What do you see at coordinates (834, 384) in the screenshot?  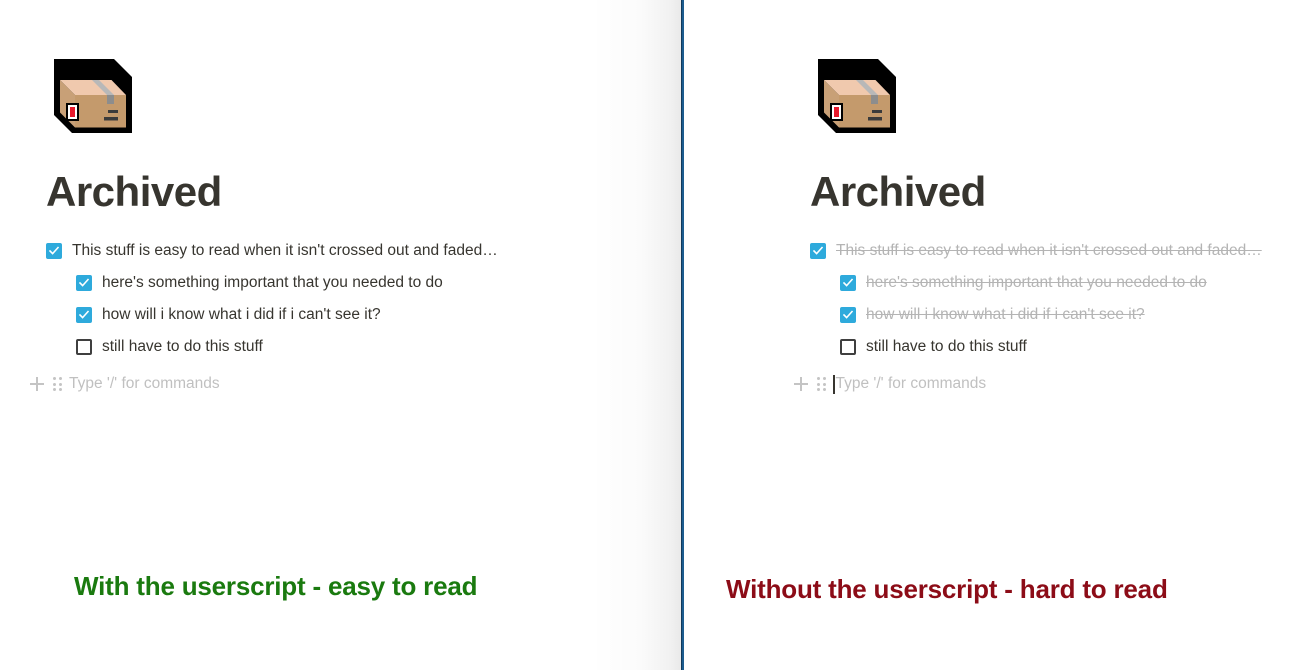 I see `text-caret` at bounding box center [834, 384].